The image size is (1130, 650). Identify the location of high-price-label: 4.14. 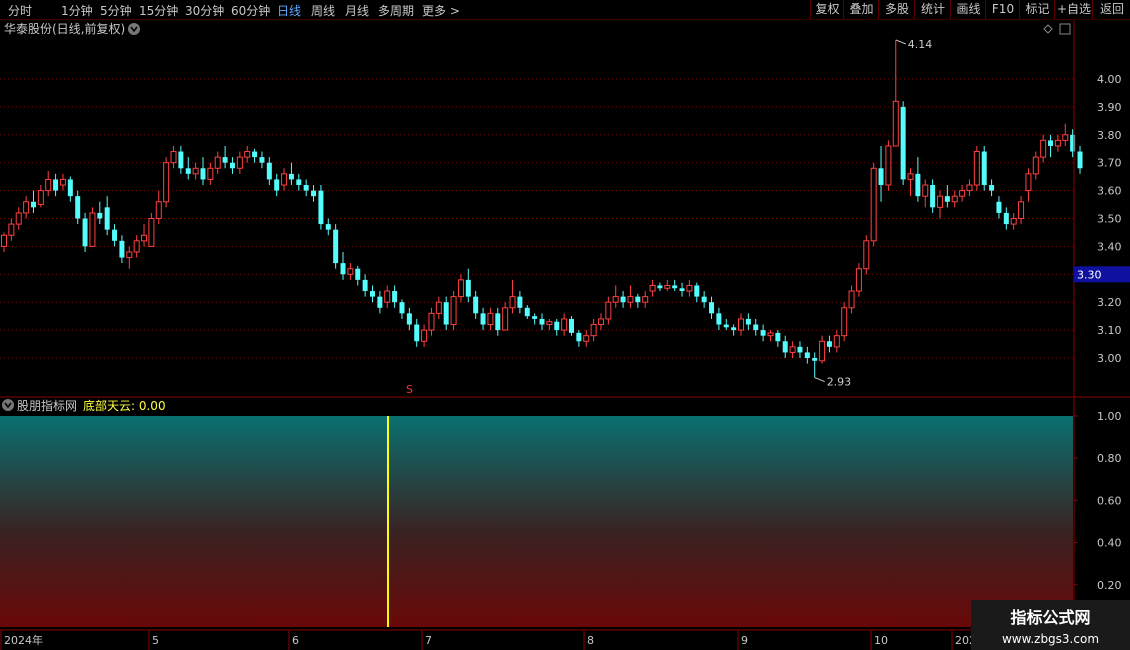
(920, 44).